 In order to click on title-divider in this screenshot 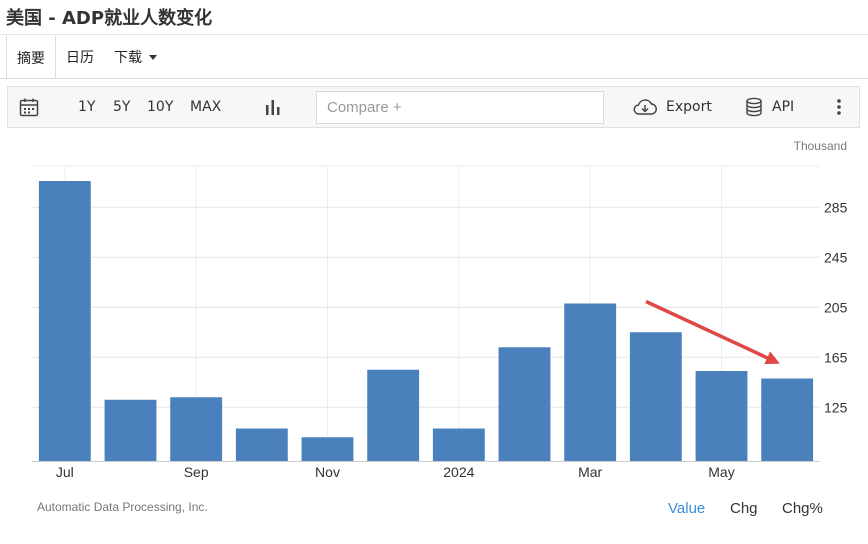, I will do `click(434, 34)`.